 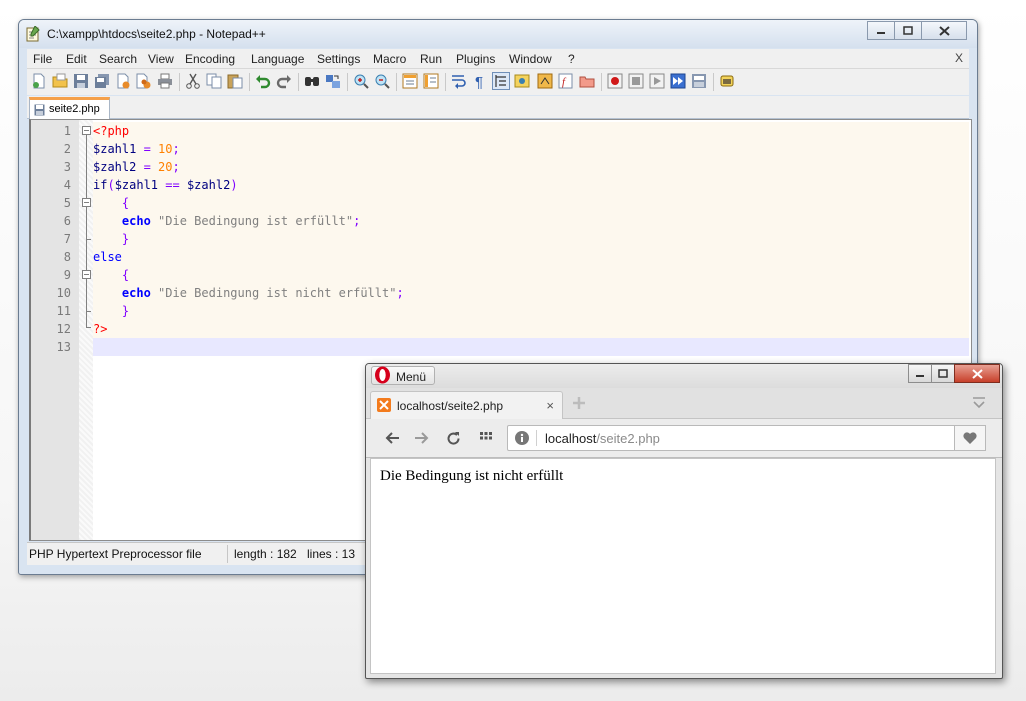 I want to click on speed-dial-icon, so click(x=486, y=438).